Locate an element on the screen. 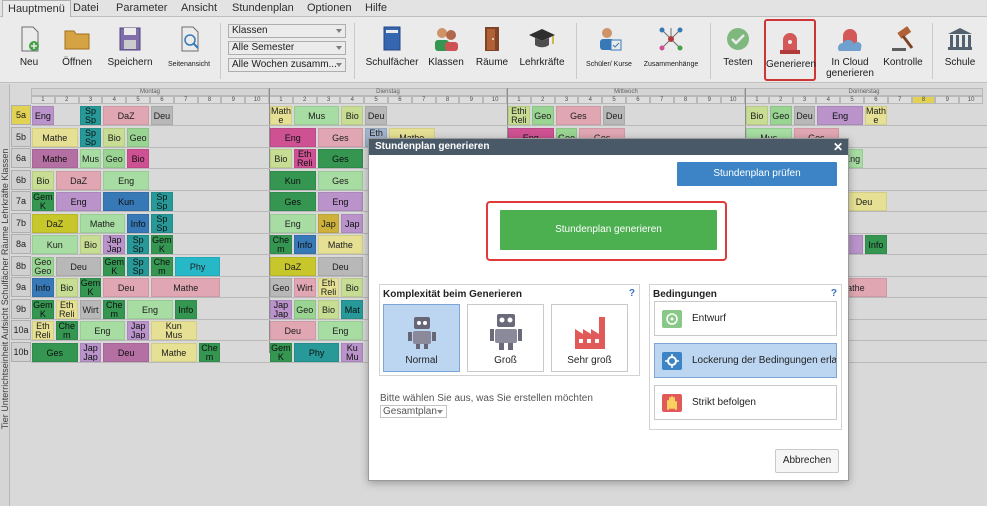 Image resolution: width=987 pixels, height=506 pixels. robot-large-icon is located at coordinates (506, 332).